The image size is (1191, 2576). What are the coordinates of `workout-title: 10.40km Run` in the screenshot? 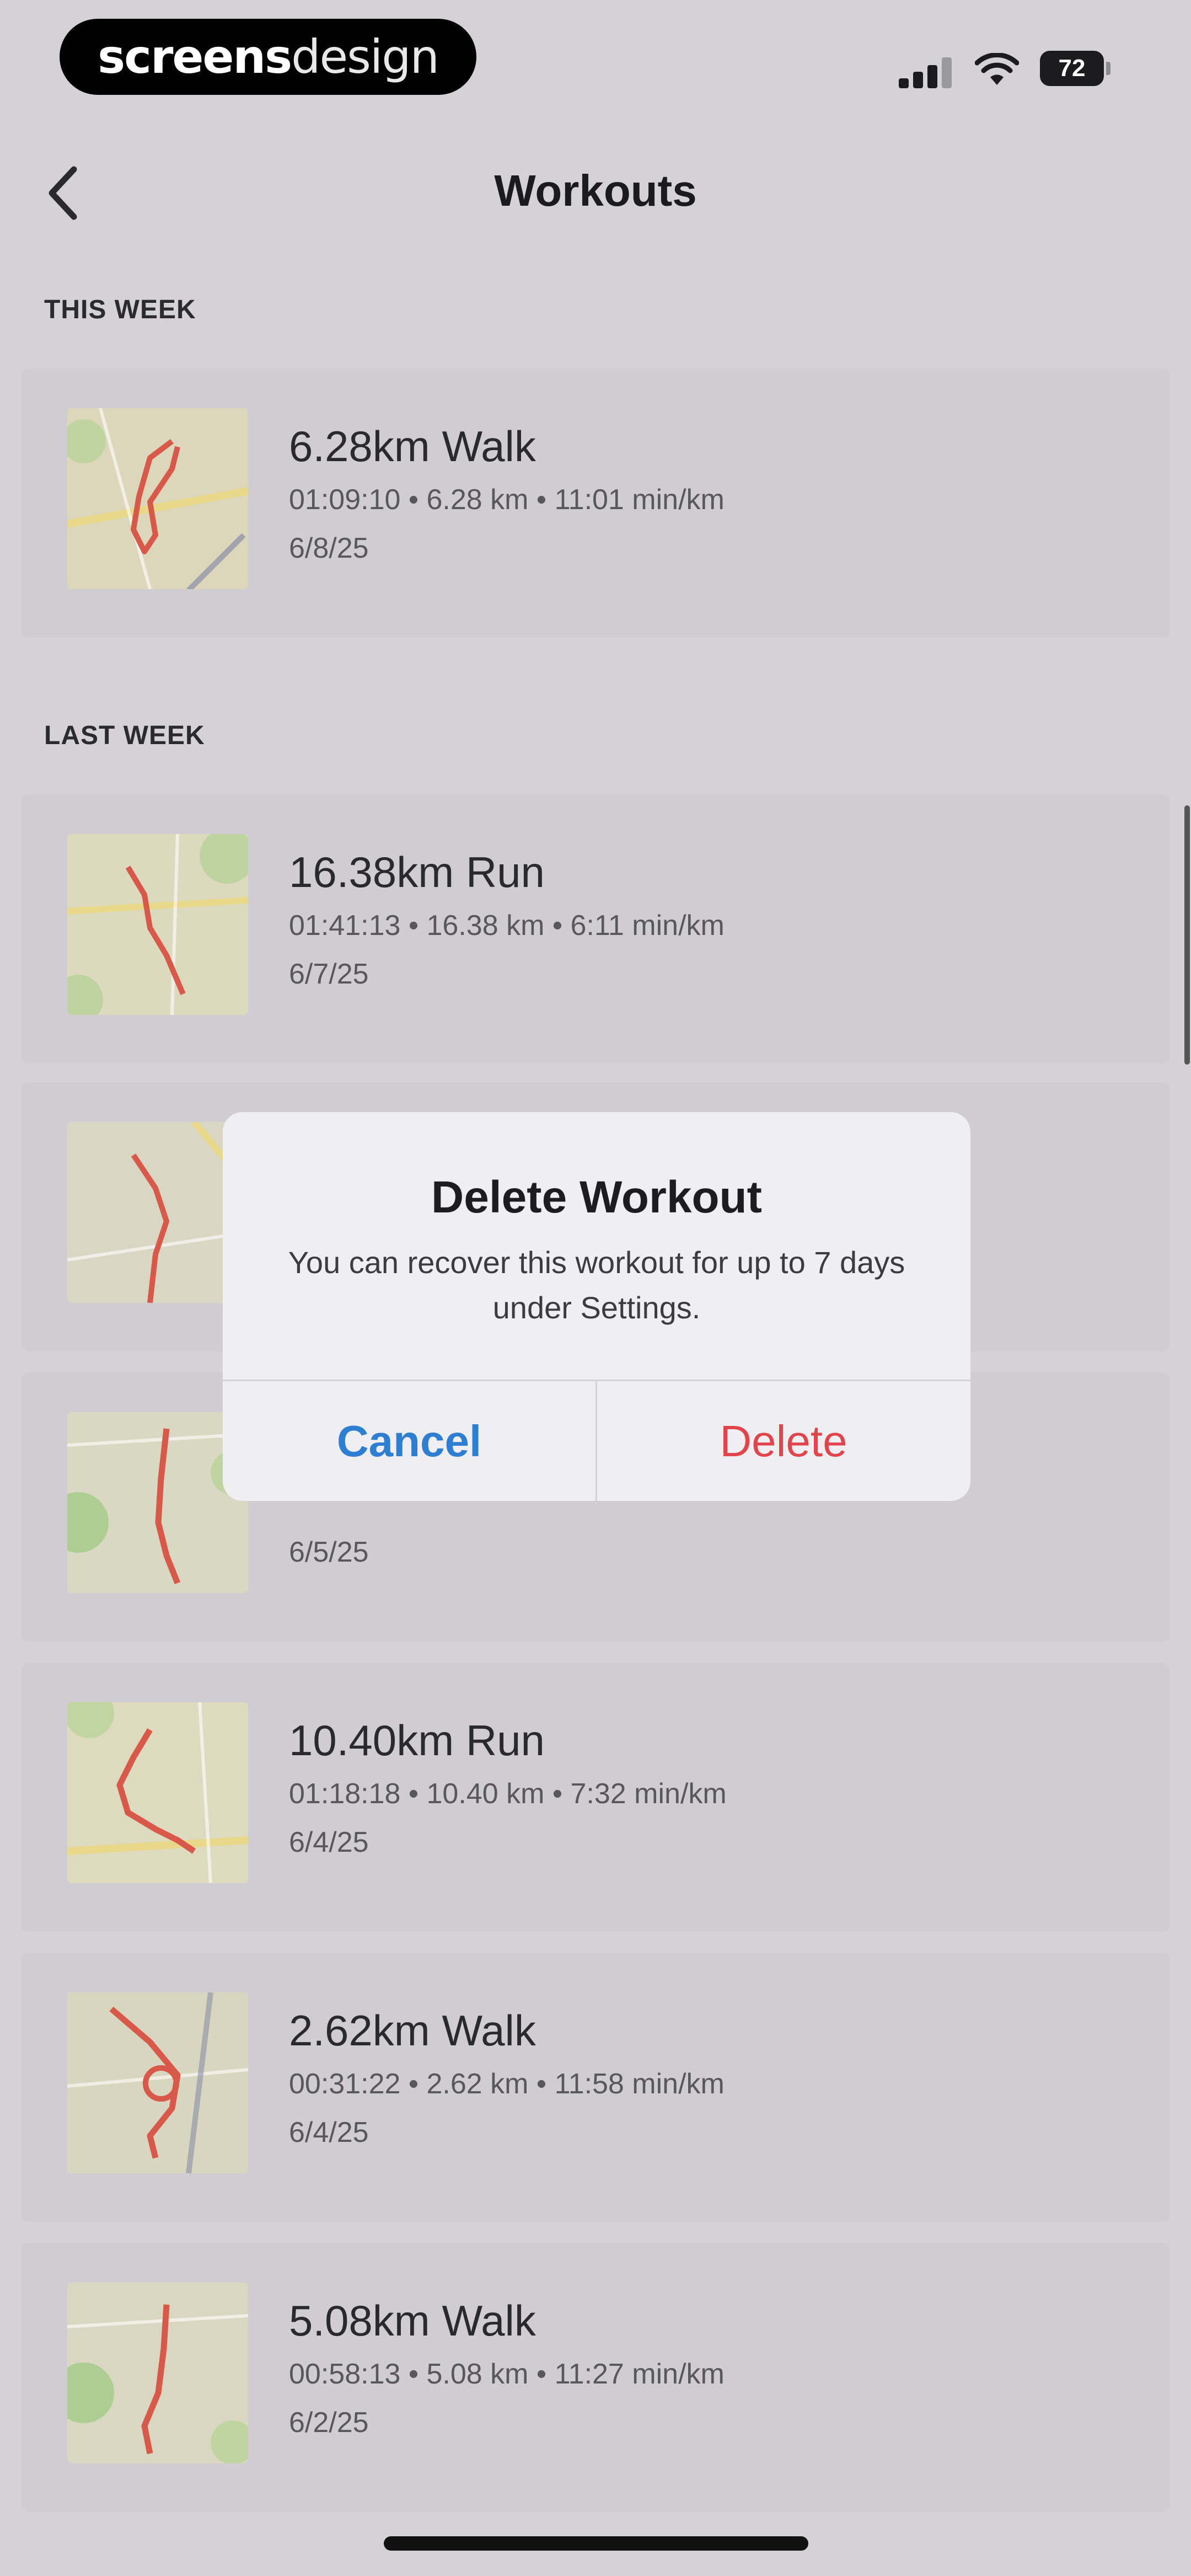 It's located at (417, 1740).